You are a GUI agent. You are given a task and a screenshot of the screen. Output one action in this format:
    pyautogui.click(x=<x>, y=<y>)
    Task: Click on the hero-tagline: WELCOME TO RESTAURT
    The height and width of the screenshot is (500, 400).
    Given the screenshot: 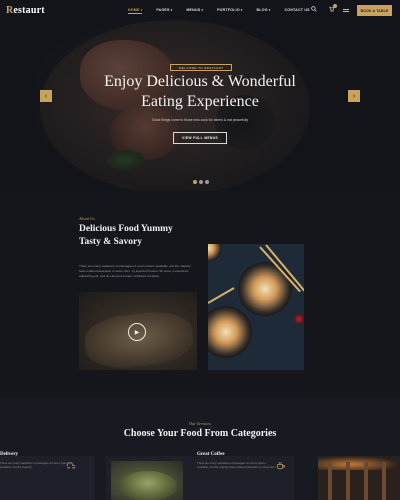 What is the action you would take?
    pyautogui.click(x=201, y=67)
    